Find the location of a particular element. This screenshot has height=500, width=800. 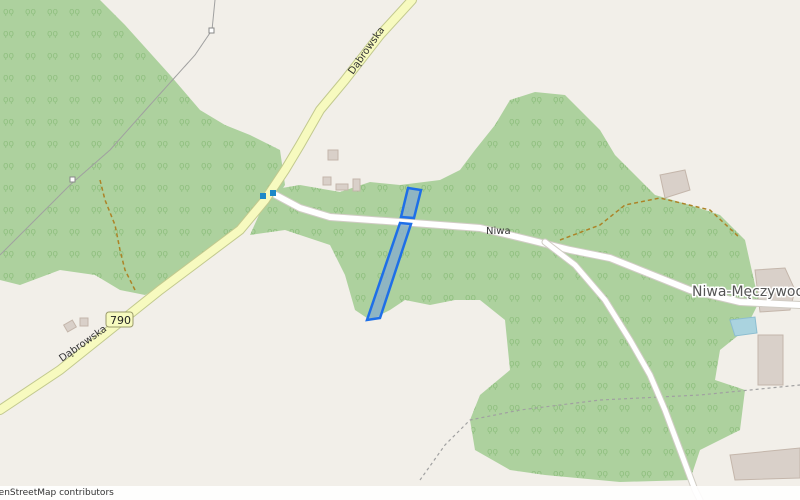

road-label-dabrowska-south: Dąbrowska is located at coordinates (83, 344).